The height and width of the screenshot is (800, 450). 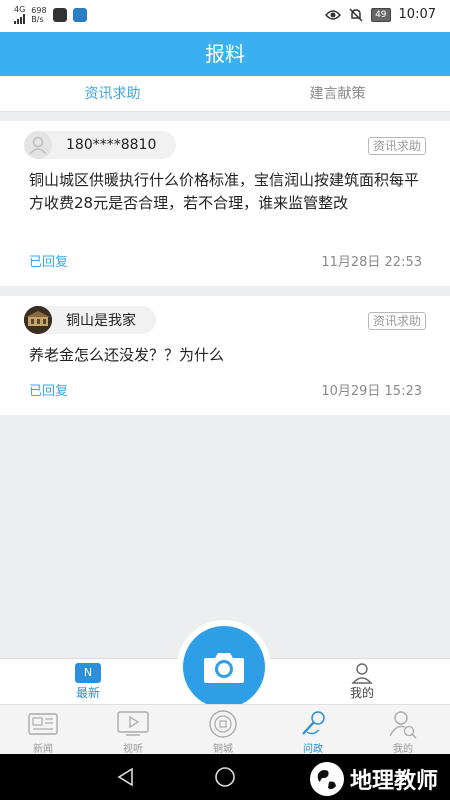 What do you see at coordinates (393, 781) in the screenshot?
I see `watermark-text: 地理教师` at bounding box center [393, 781].